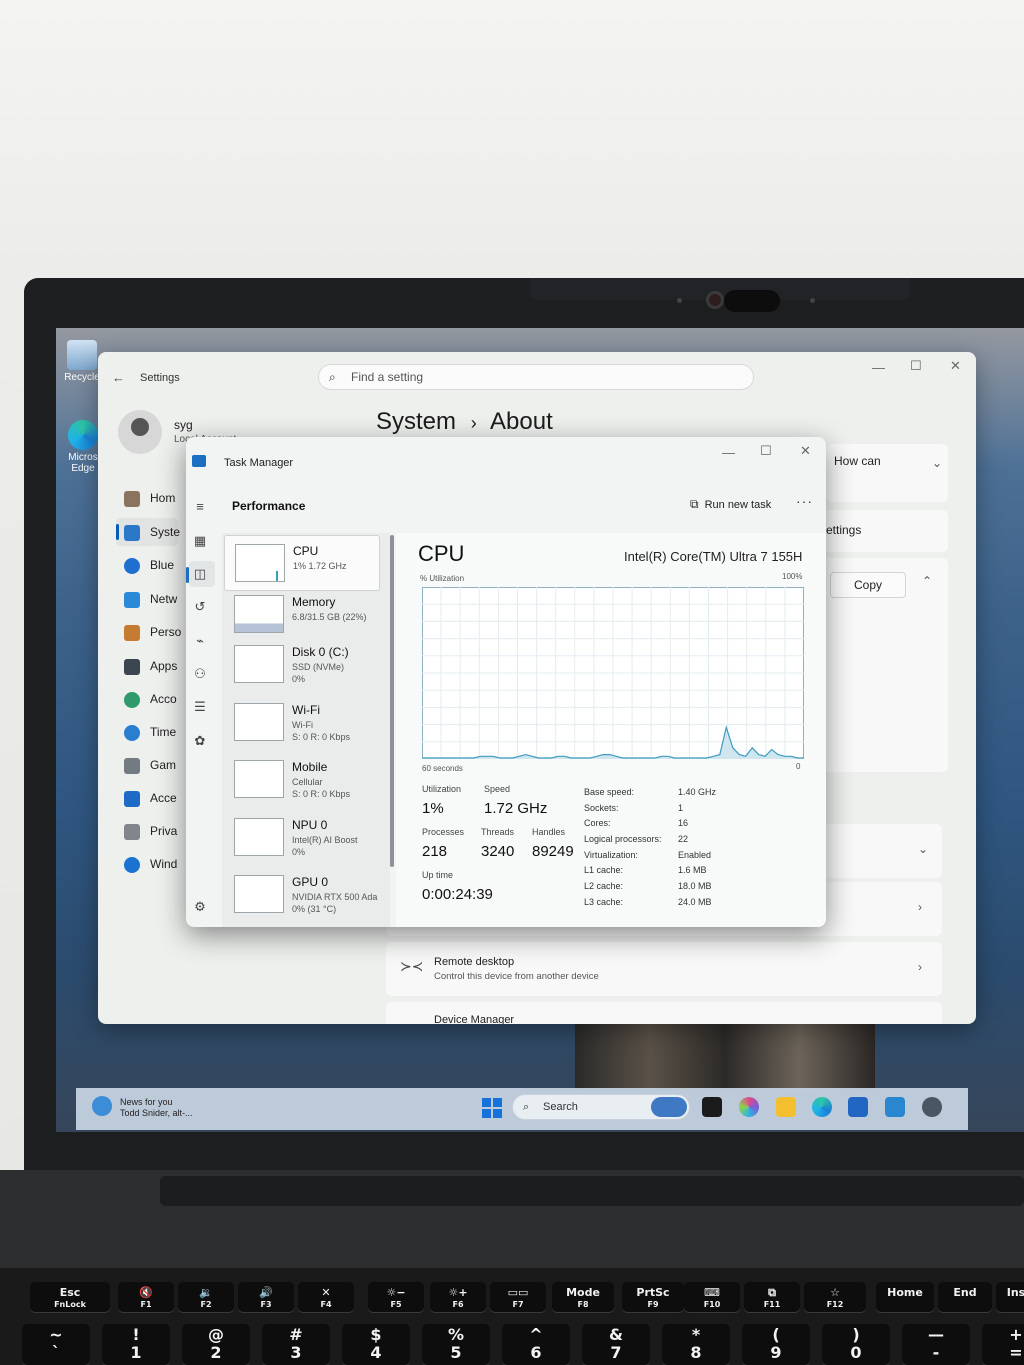  I want to click on page-title: System › About, so click(464, 422).